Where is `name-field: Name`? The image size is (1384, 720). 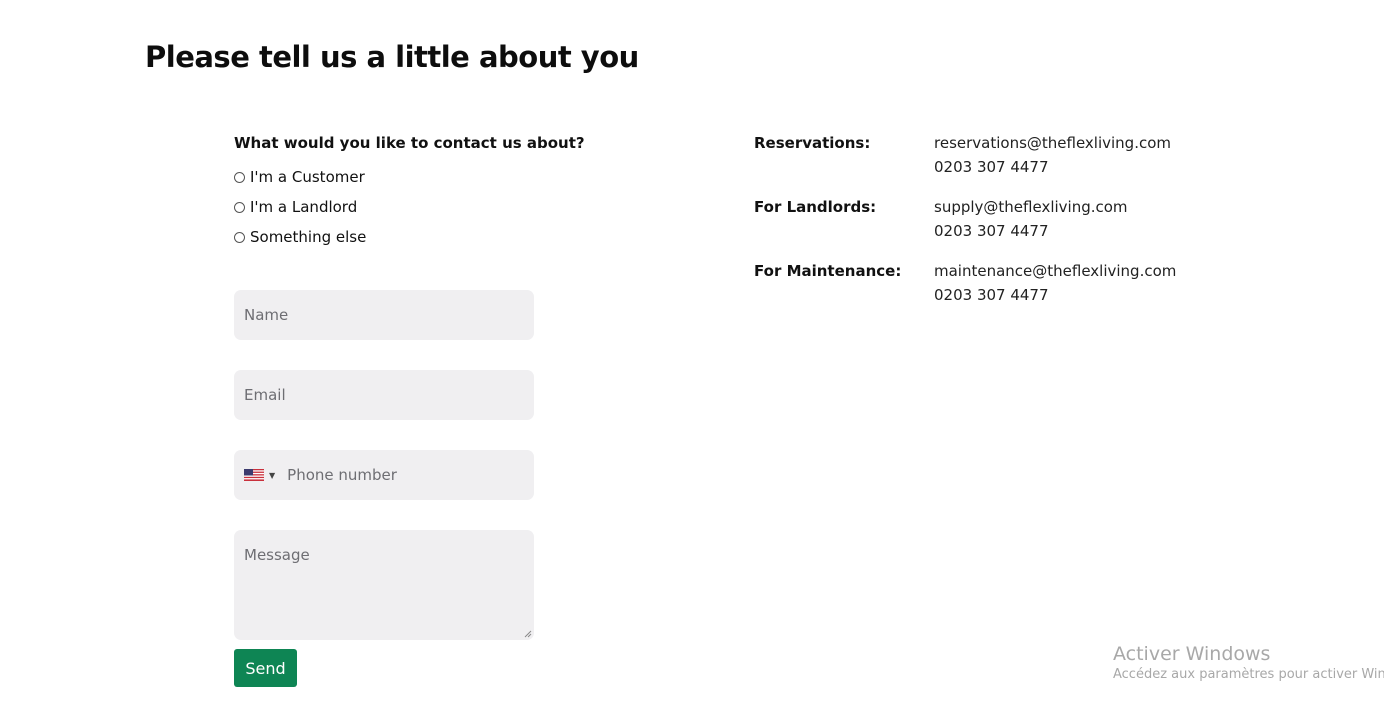
name-field: Name is located at coordinates (384, 315).